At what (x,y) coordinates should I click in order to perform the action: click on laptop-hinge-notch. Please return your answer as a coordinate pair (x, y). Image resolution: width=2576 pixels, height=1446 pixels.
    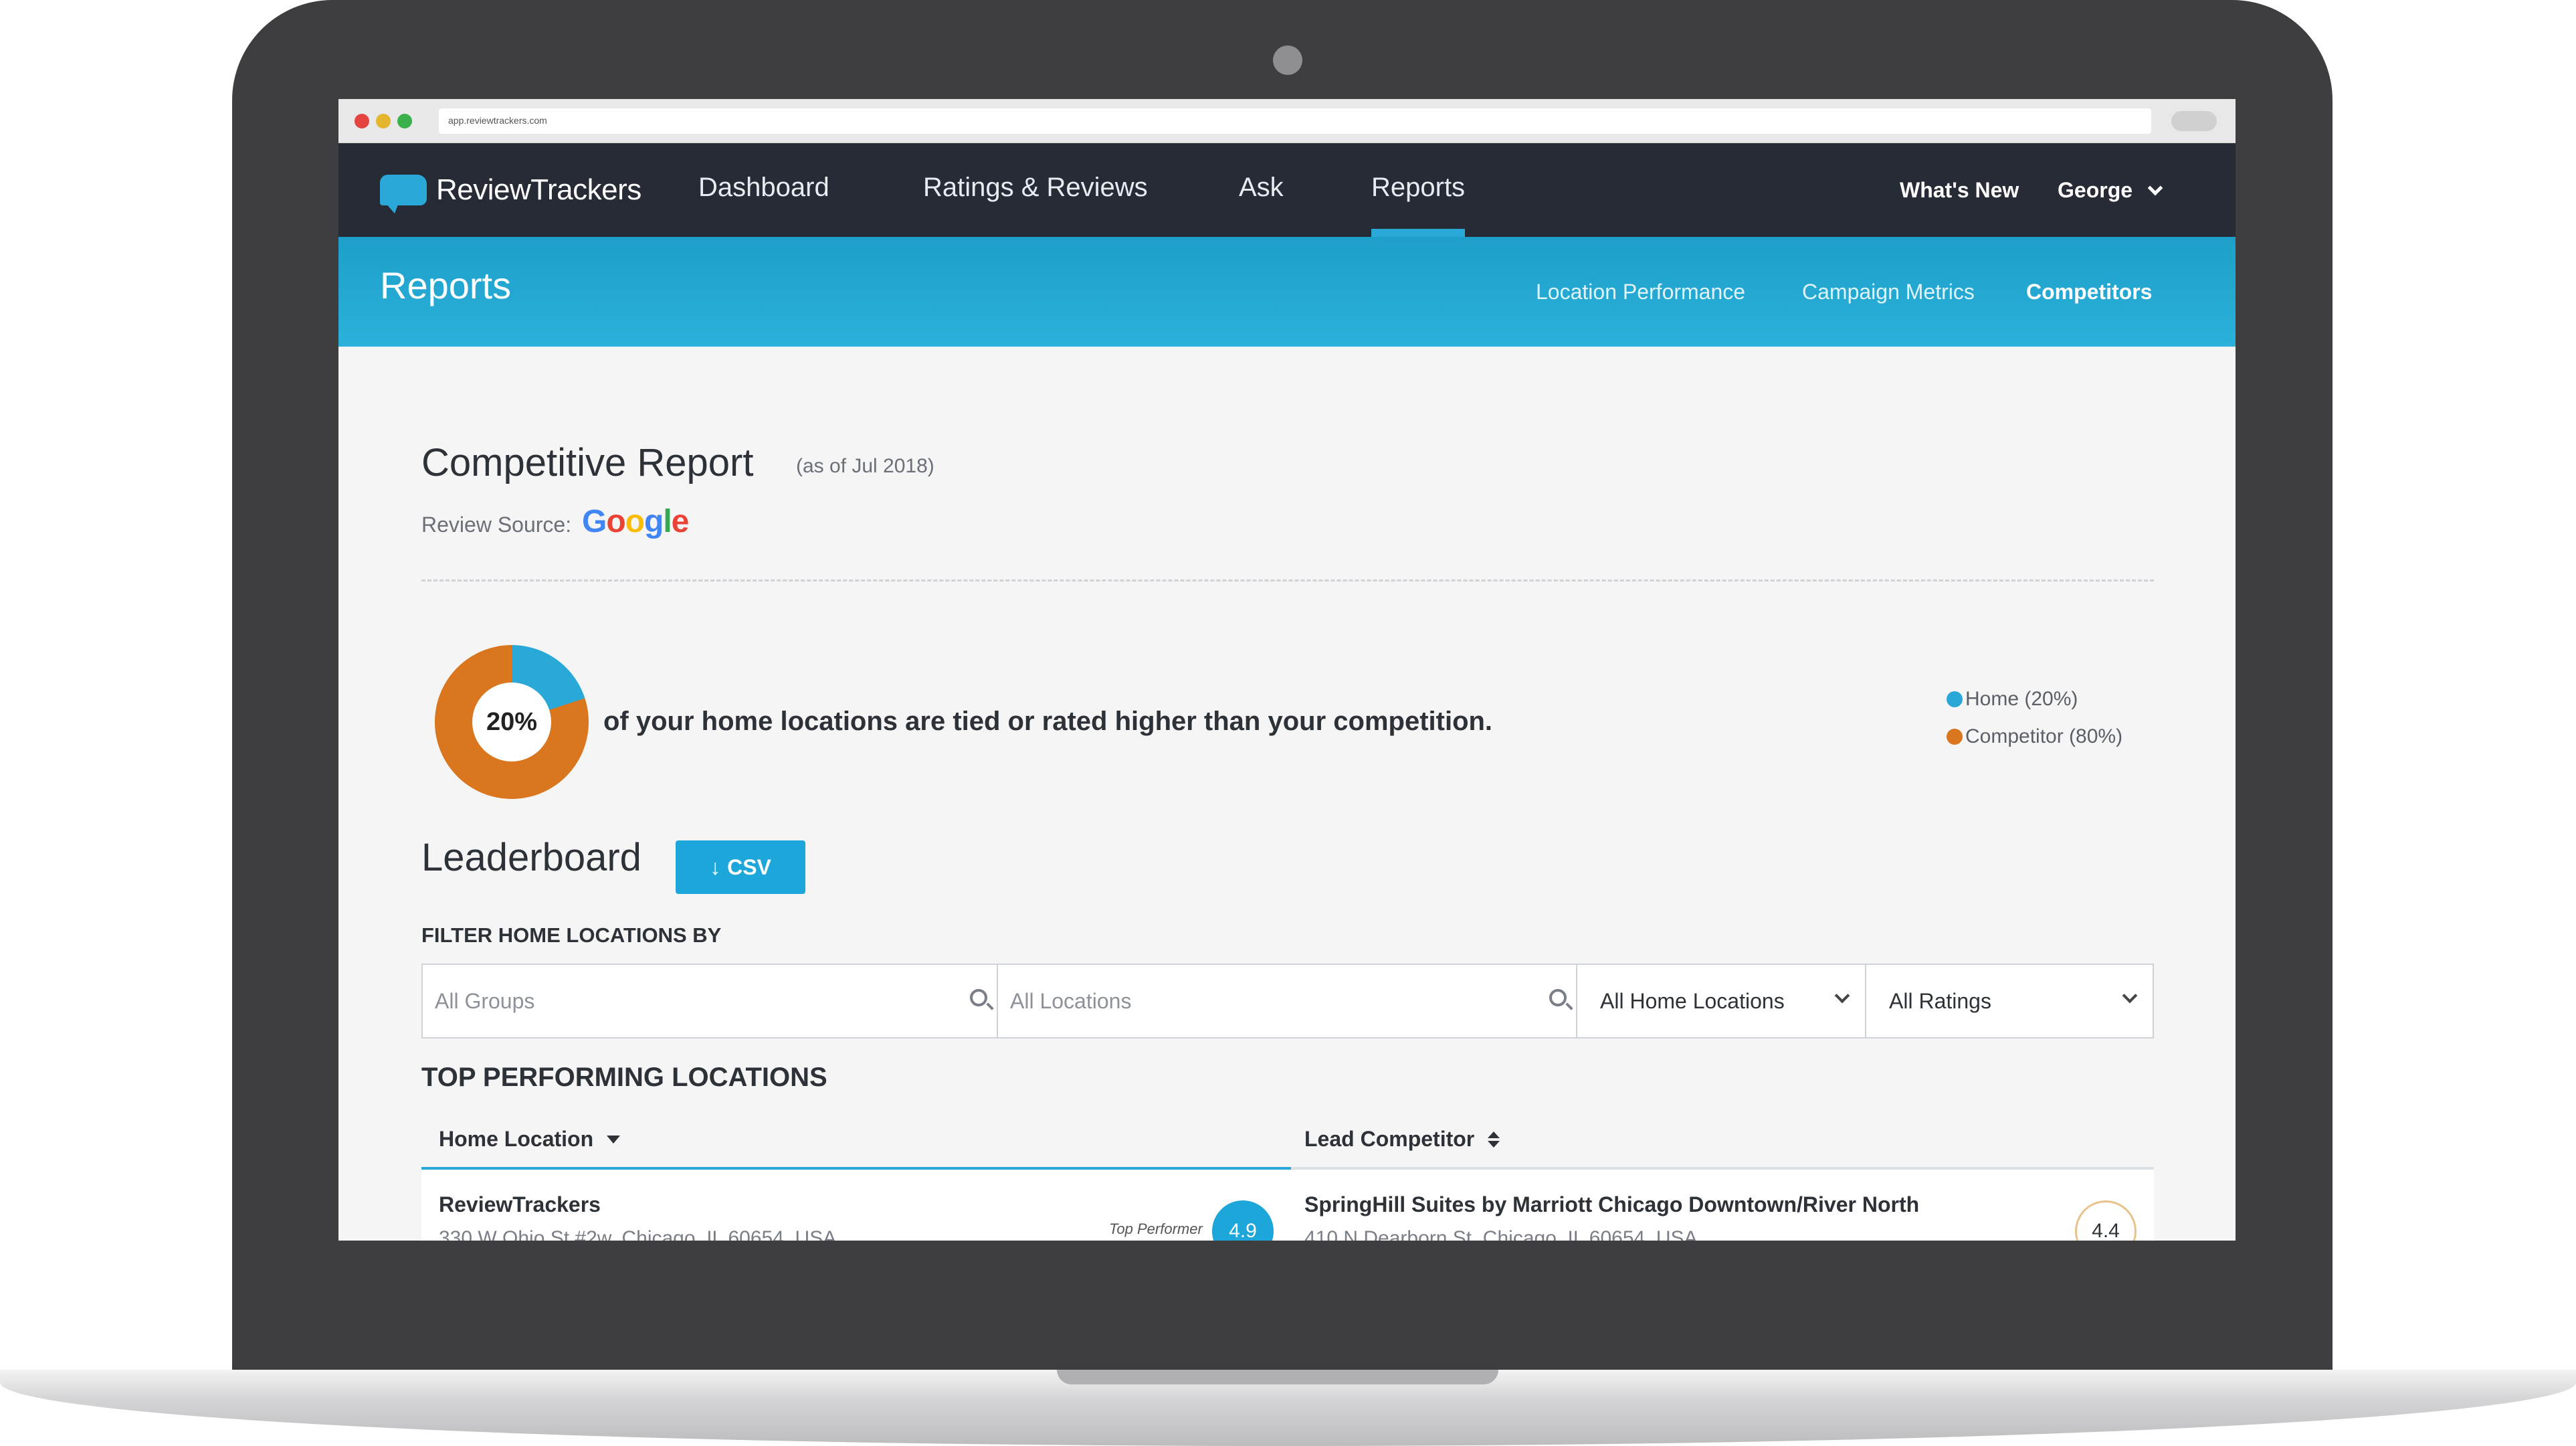
    Looking at the image, I should click on (1277, 1377).